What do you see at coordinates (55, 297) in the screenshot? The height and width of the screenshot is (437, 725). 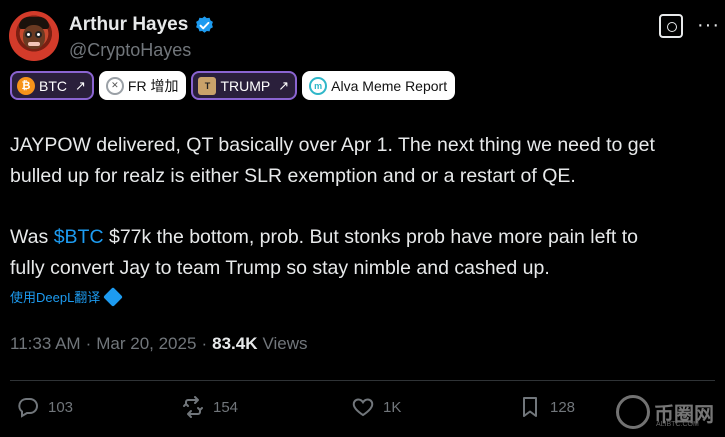 I see `translate-label: 使用DeepL翻译` at bounding box center [55, 297].